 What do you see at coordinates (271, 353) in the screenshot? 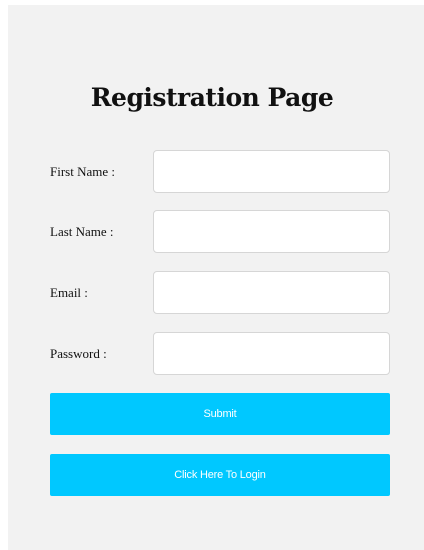
I see `password-input` at bounding box center [271, 353].